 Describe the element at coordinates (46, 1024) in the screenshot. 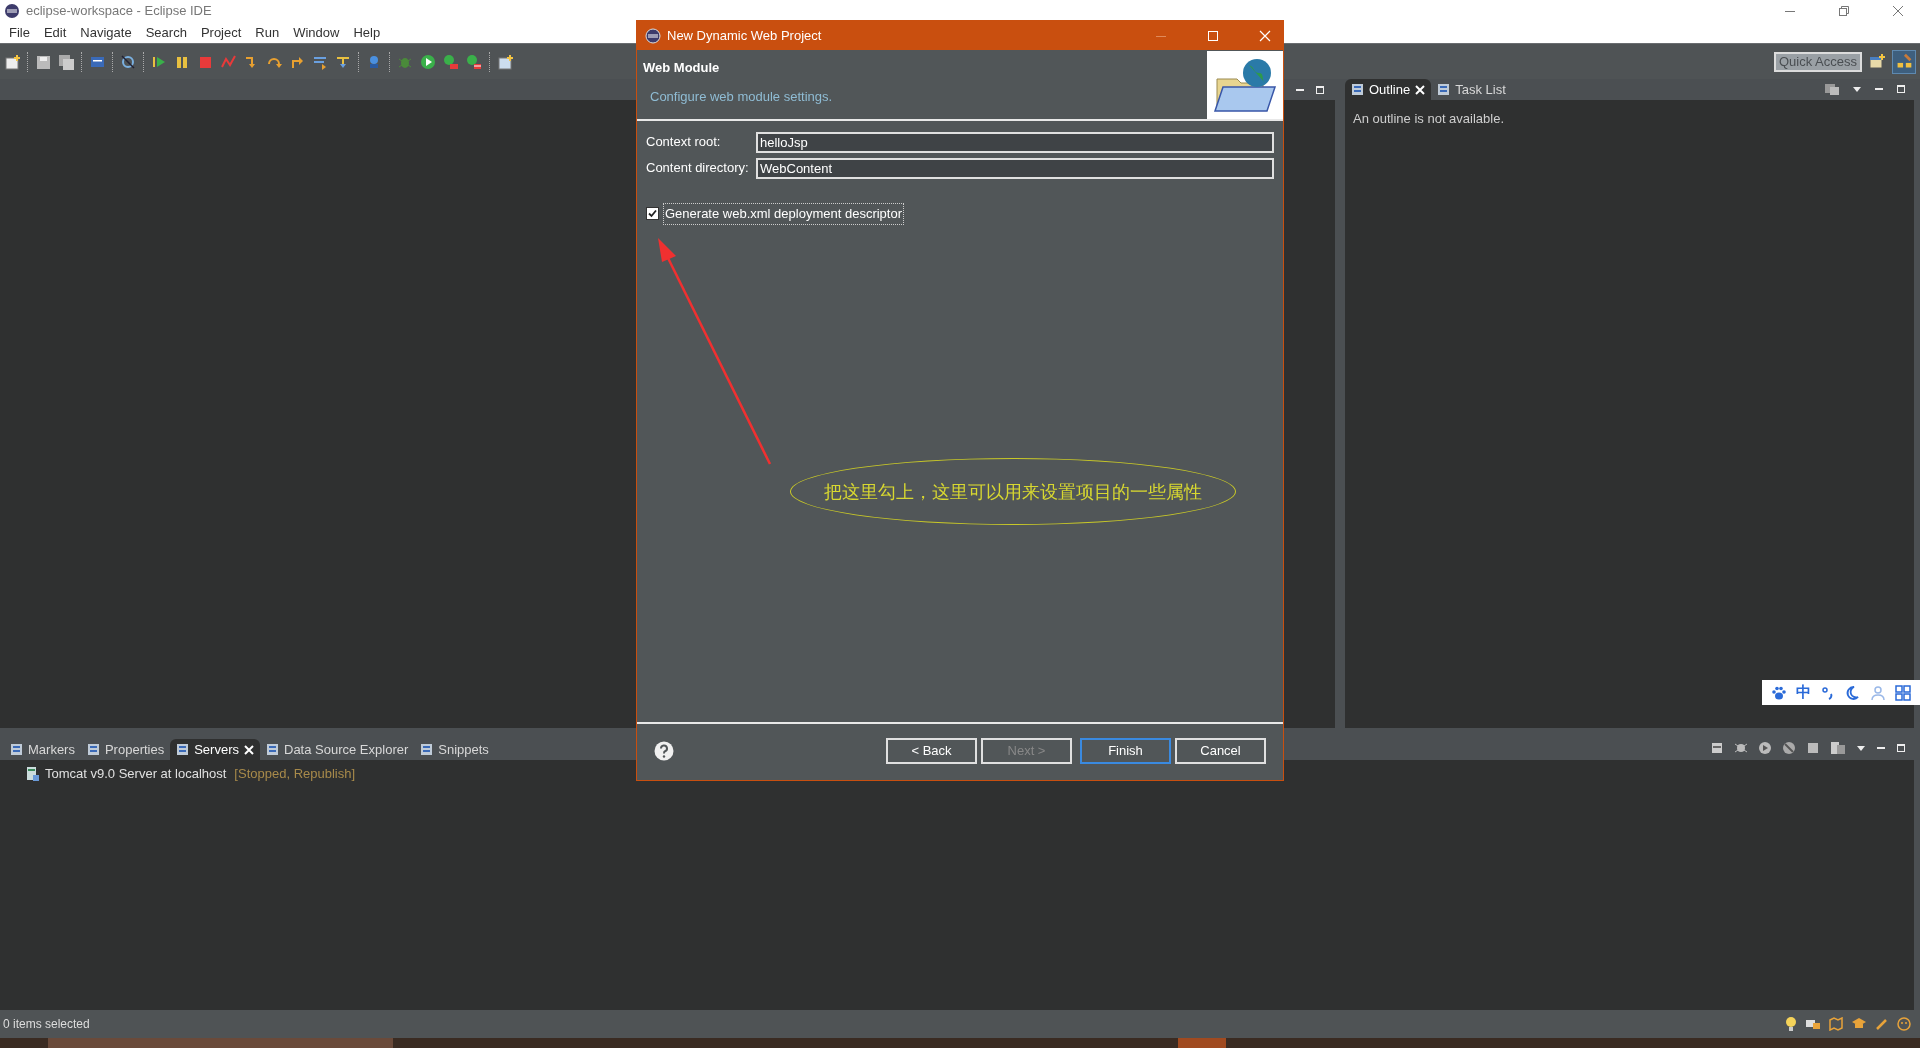

I see `status-text: 0 items selected` at that location.